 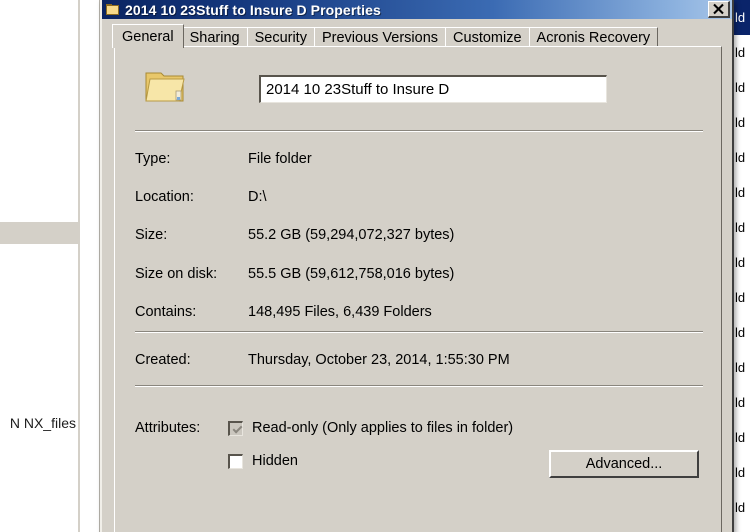 What do you see at coordinates (593, 37) in the screenshot?
I see `tab-acronis-recovery: Acronis Recovery` at bounding box center [593, 37].